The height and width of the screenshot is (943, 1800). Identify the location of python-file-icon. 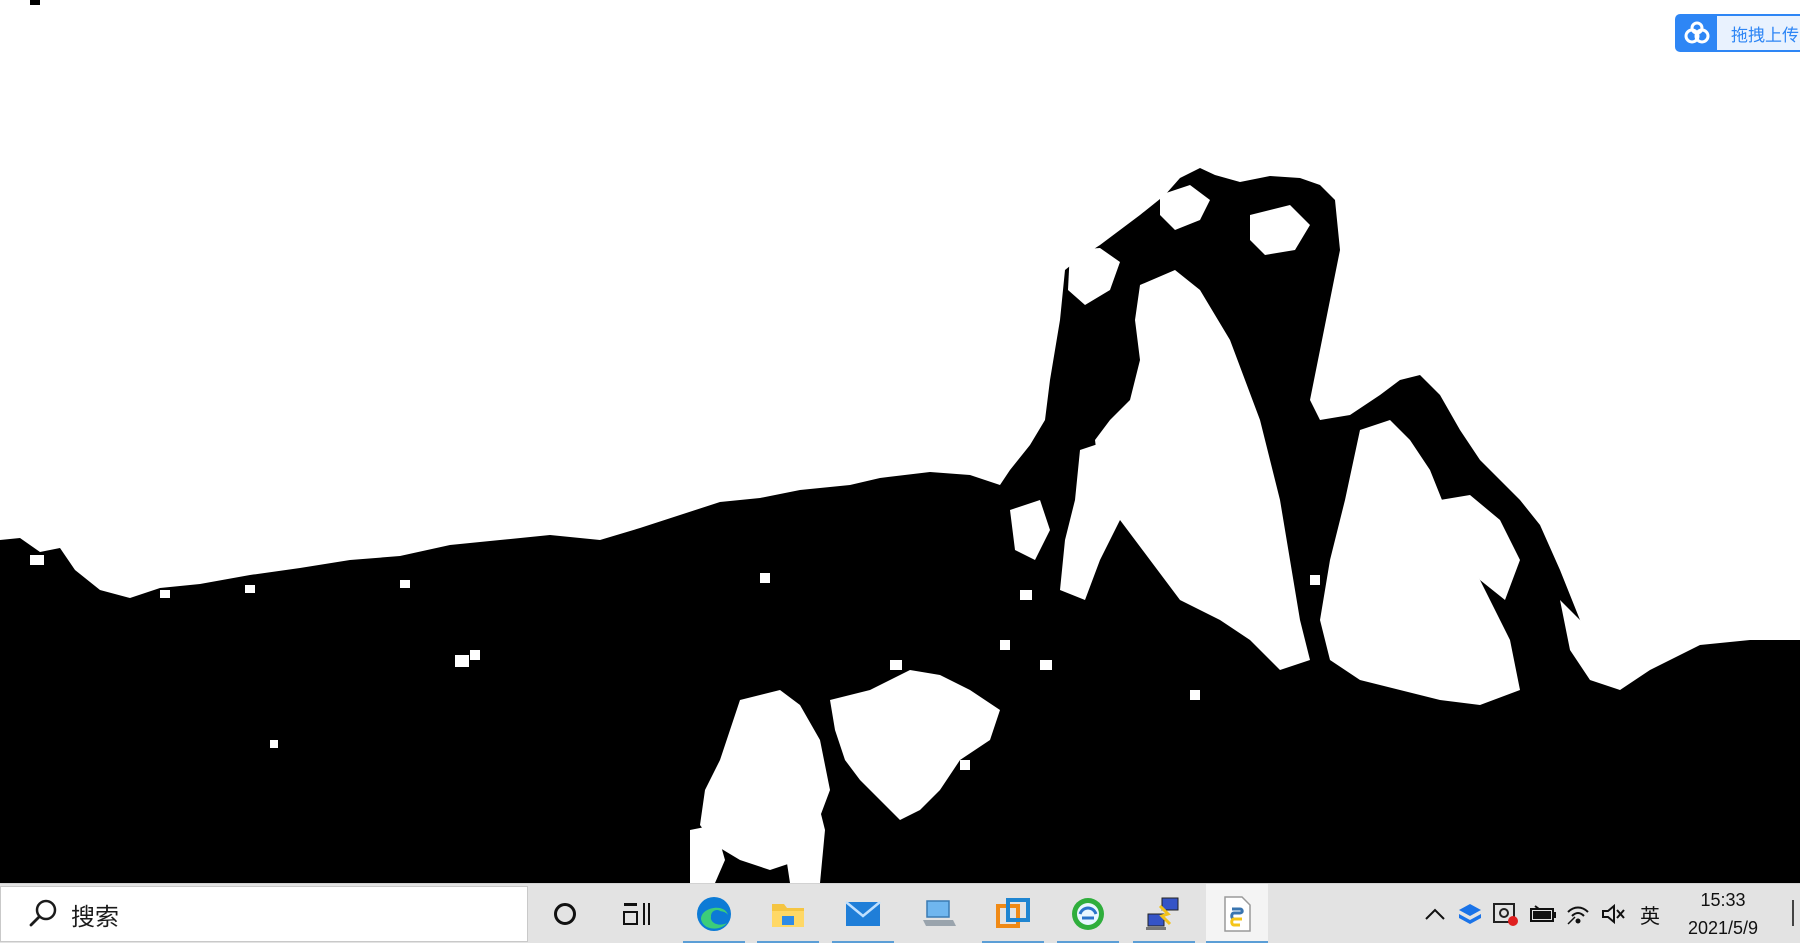
(1237, 914).